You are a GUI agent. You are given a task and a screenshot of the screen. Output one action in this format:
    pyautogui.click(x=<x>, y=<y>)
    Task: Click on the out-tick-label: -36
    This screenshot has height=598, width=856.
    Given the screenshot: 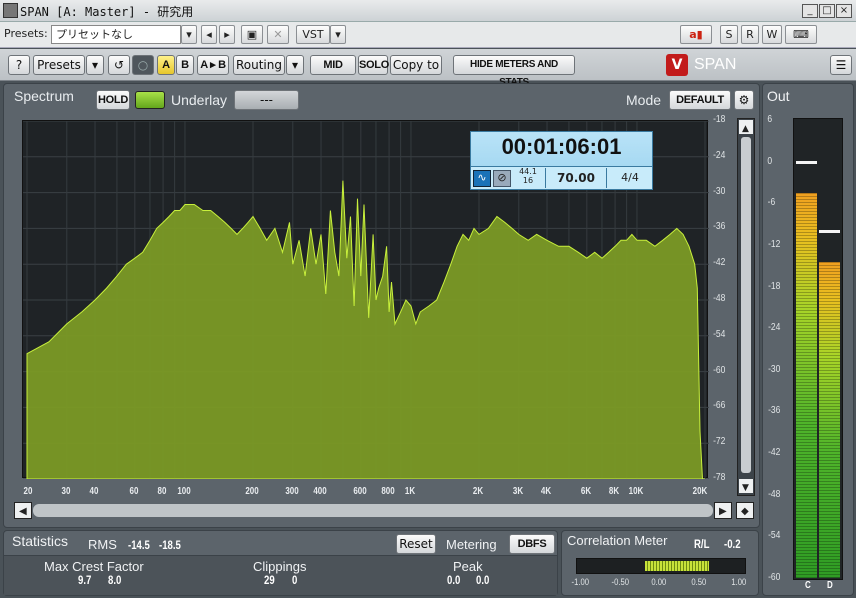 What is the action you would take?
    pyautogui.click(x=774, y=411)
    